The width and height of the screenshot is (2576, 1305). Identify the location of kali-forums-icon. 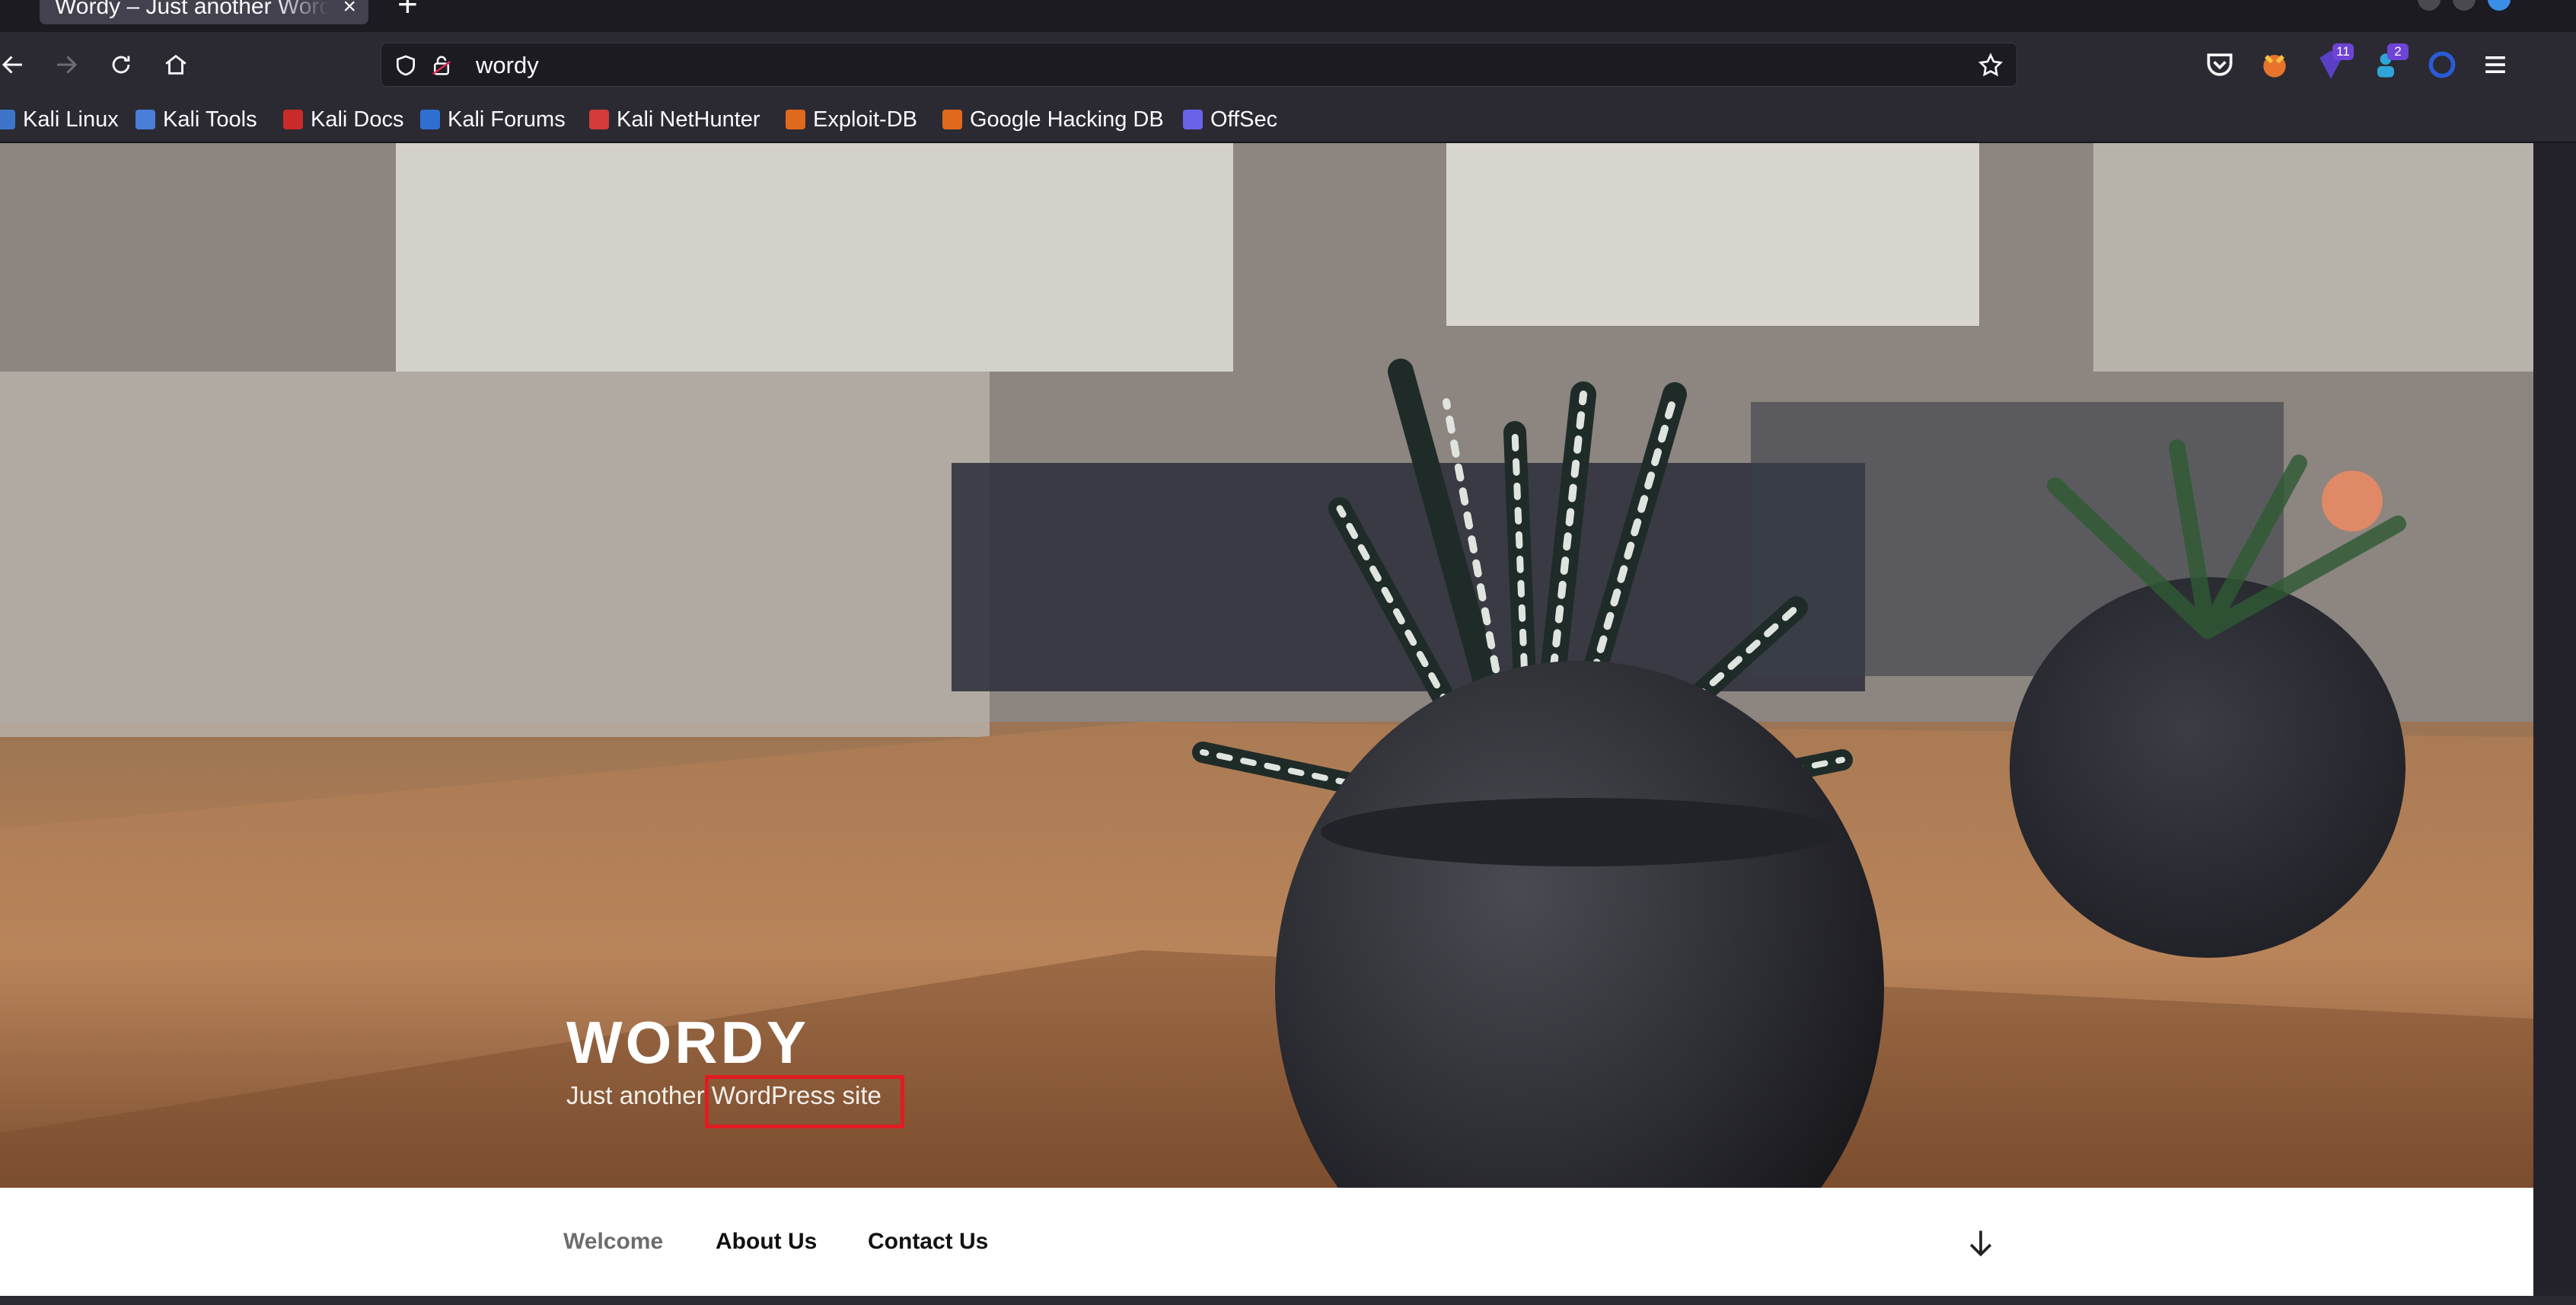
(430, 119).